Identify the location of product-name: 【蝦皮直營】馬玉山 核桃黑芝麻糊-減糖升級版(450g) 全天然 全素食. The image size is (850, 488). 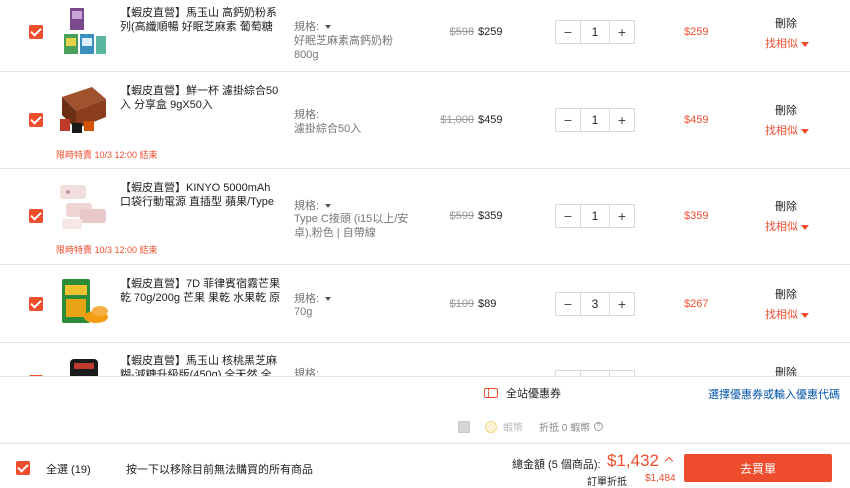
(201, 365).